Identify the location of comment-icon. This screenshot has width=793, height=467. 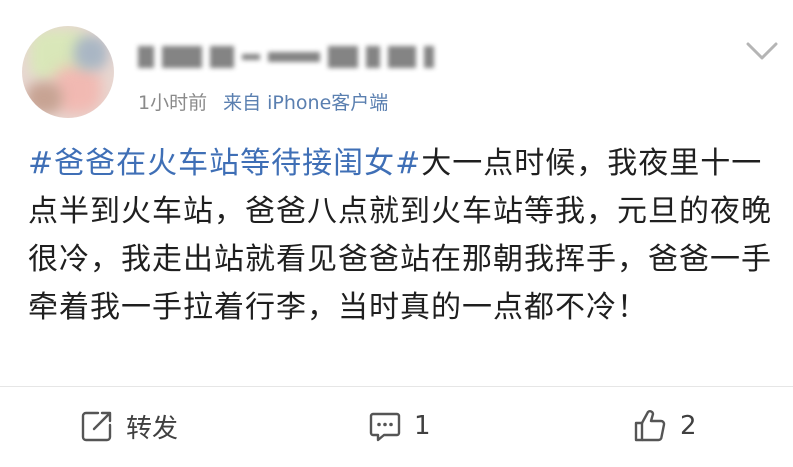
(385, 427).